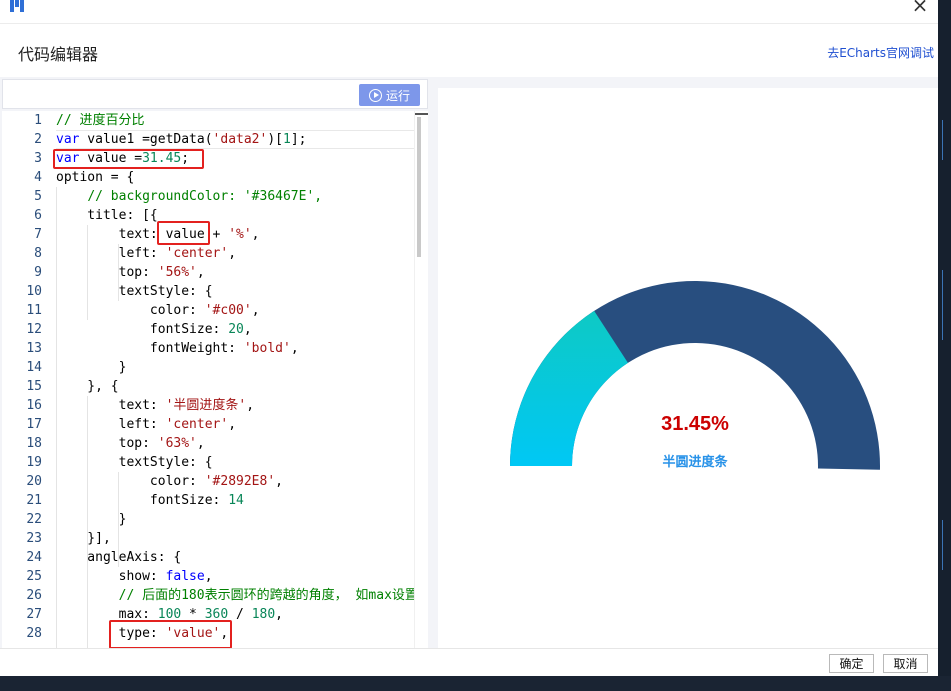  Describe the element at coordinates (34, 595) in the screenshot. I see `line-number: 26` at that location.